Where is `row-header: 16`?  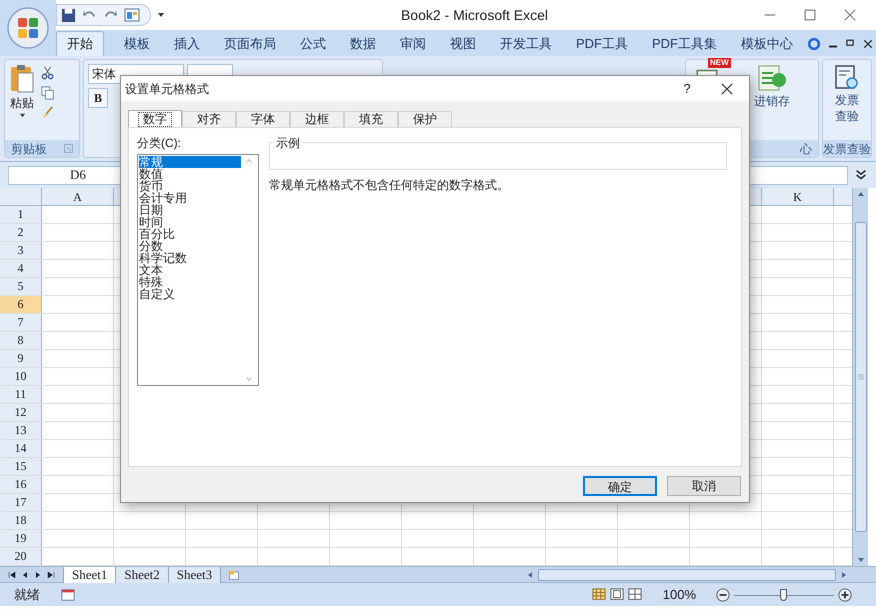
row-header: 16 is located at coordinates (21, 484).